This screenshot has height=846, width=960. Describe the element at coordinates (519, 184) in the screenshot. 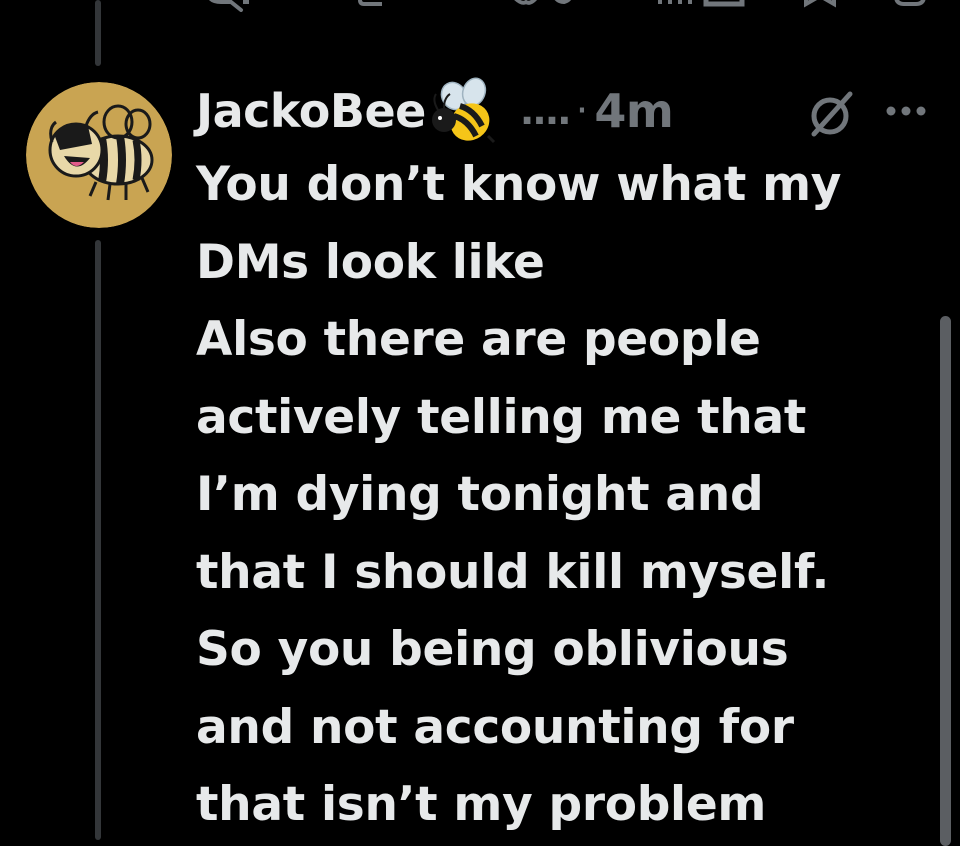

I see `tweet-text-line: You don’t know what my` at that location.